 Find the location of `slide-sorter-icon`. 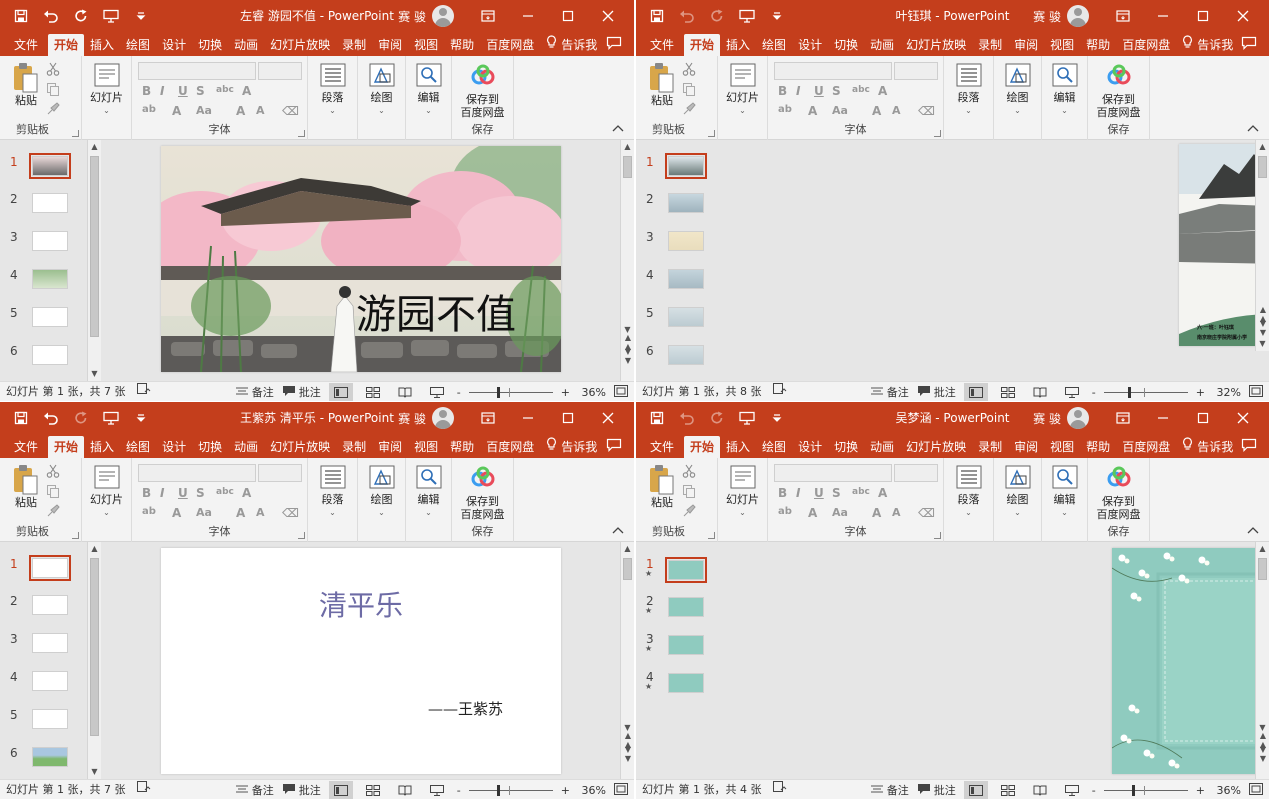

slide-sorter-icon is located at coordinates (1008, 392).